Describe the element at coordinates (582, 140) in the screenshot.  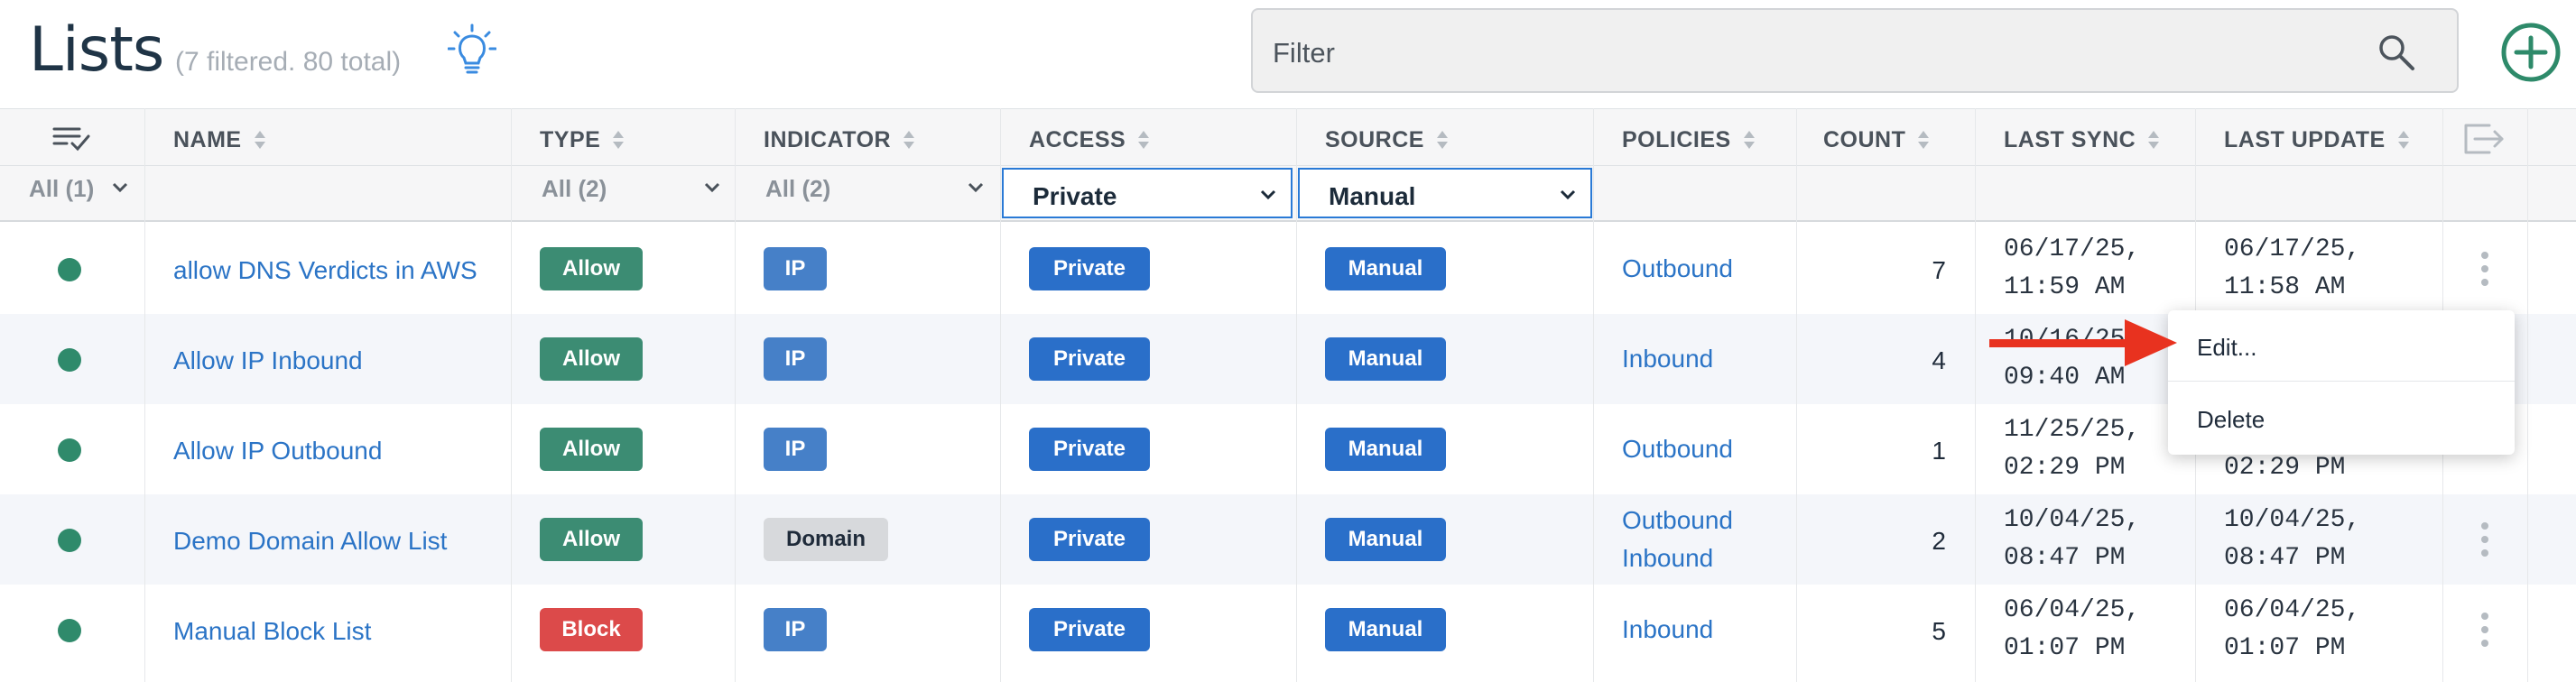
I see `col-type: TYPE` at that location.